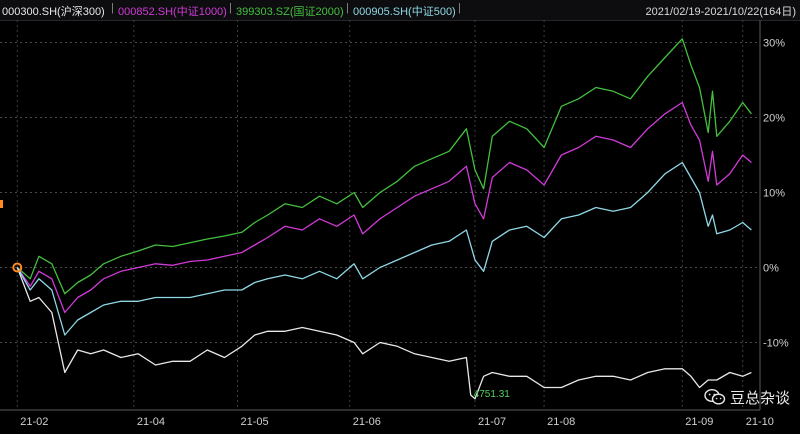  Describe the element at coordinates (699, 422) in the screenshot. I see `x-tick-label: 21-09` at that location.